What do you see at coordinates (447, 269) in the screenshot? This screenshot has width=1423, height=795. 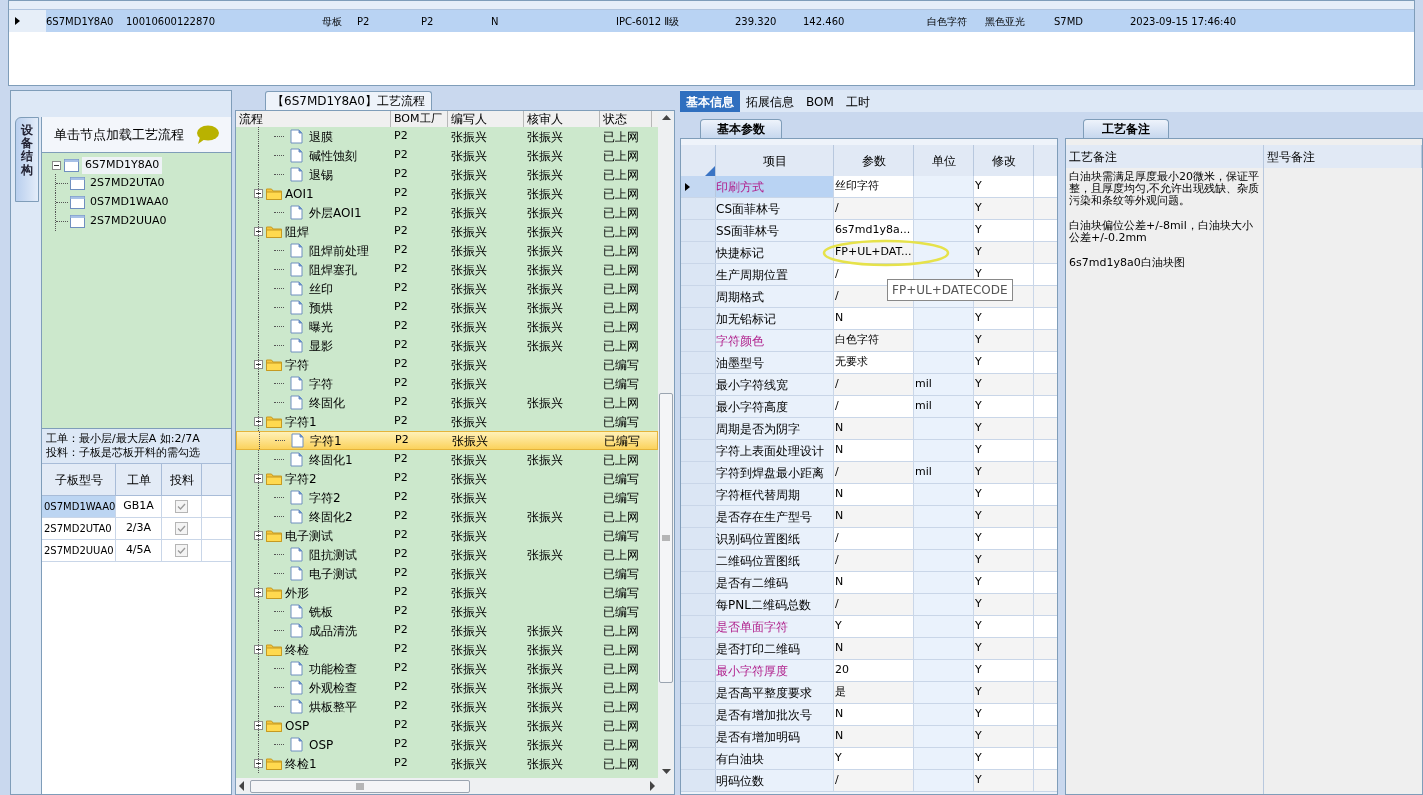 I see `flow-row: 阻焊塞孔 P2 张振兴 张振兴 已上网` at bounding box center [447, 269].